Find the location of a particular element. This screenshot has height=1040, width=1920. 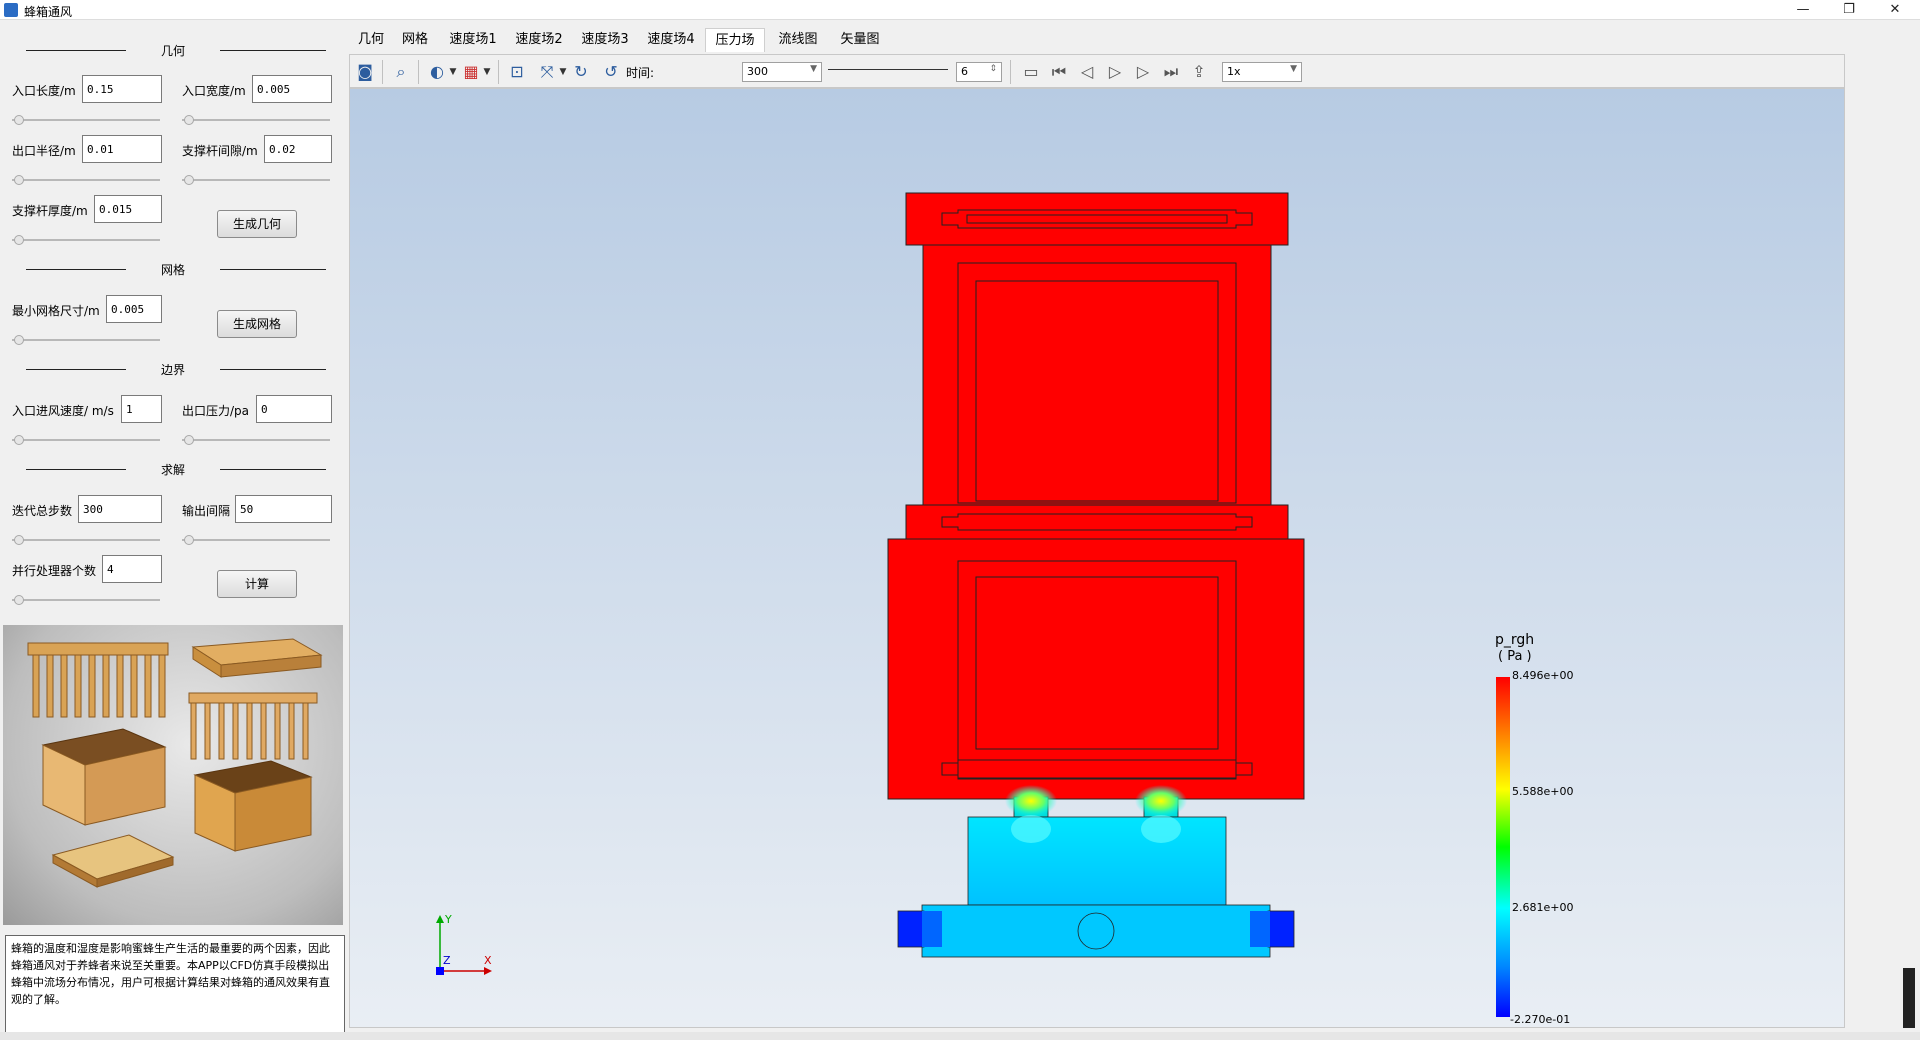

speed-select-value: 1x is located at coordinates (1234, 71).